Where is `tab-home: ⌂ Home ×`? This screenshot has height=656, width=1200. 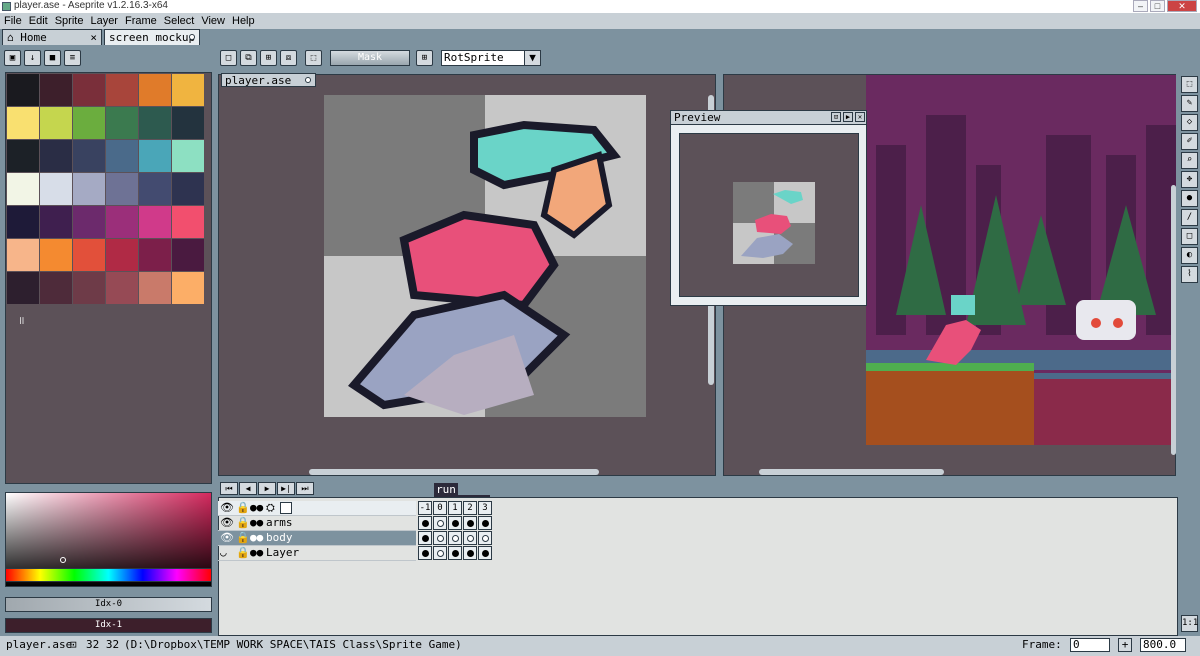
tab-home: ⌂ Home × is located at coordinates (52, 37).